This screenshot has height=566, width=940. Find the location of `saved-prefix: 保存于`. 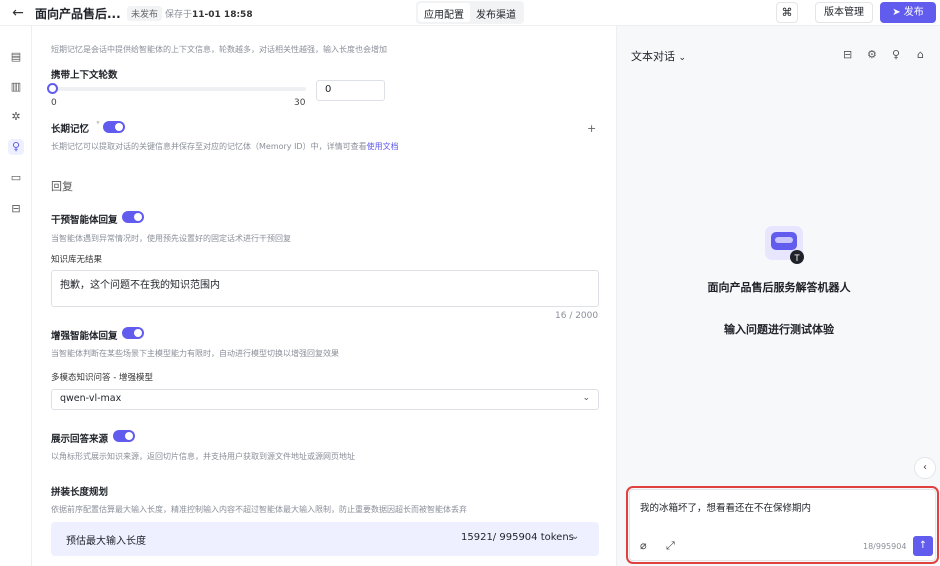

saved-prefix: 保存于 is located at coordinates (179, 15).